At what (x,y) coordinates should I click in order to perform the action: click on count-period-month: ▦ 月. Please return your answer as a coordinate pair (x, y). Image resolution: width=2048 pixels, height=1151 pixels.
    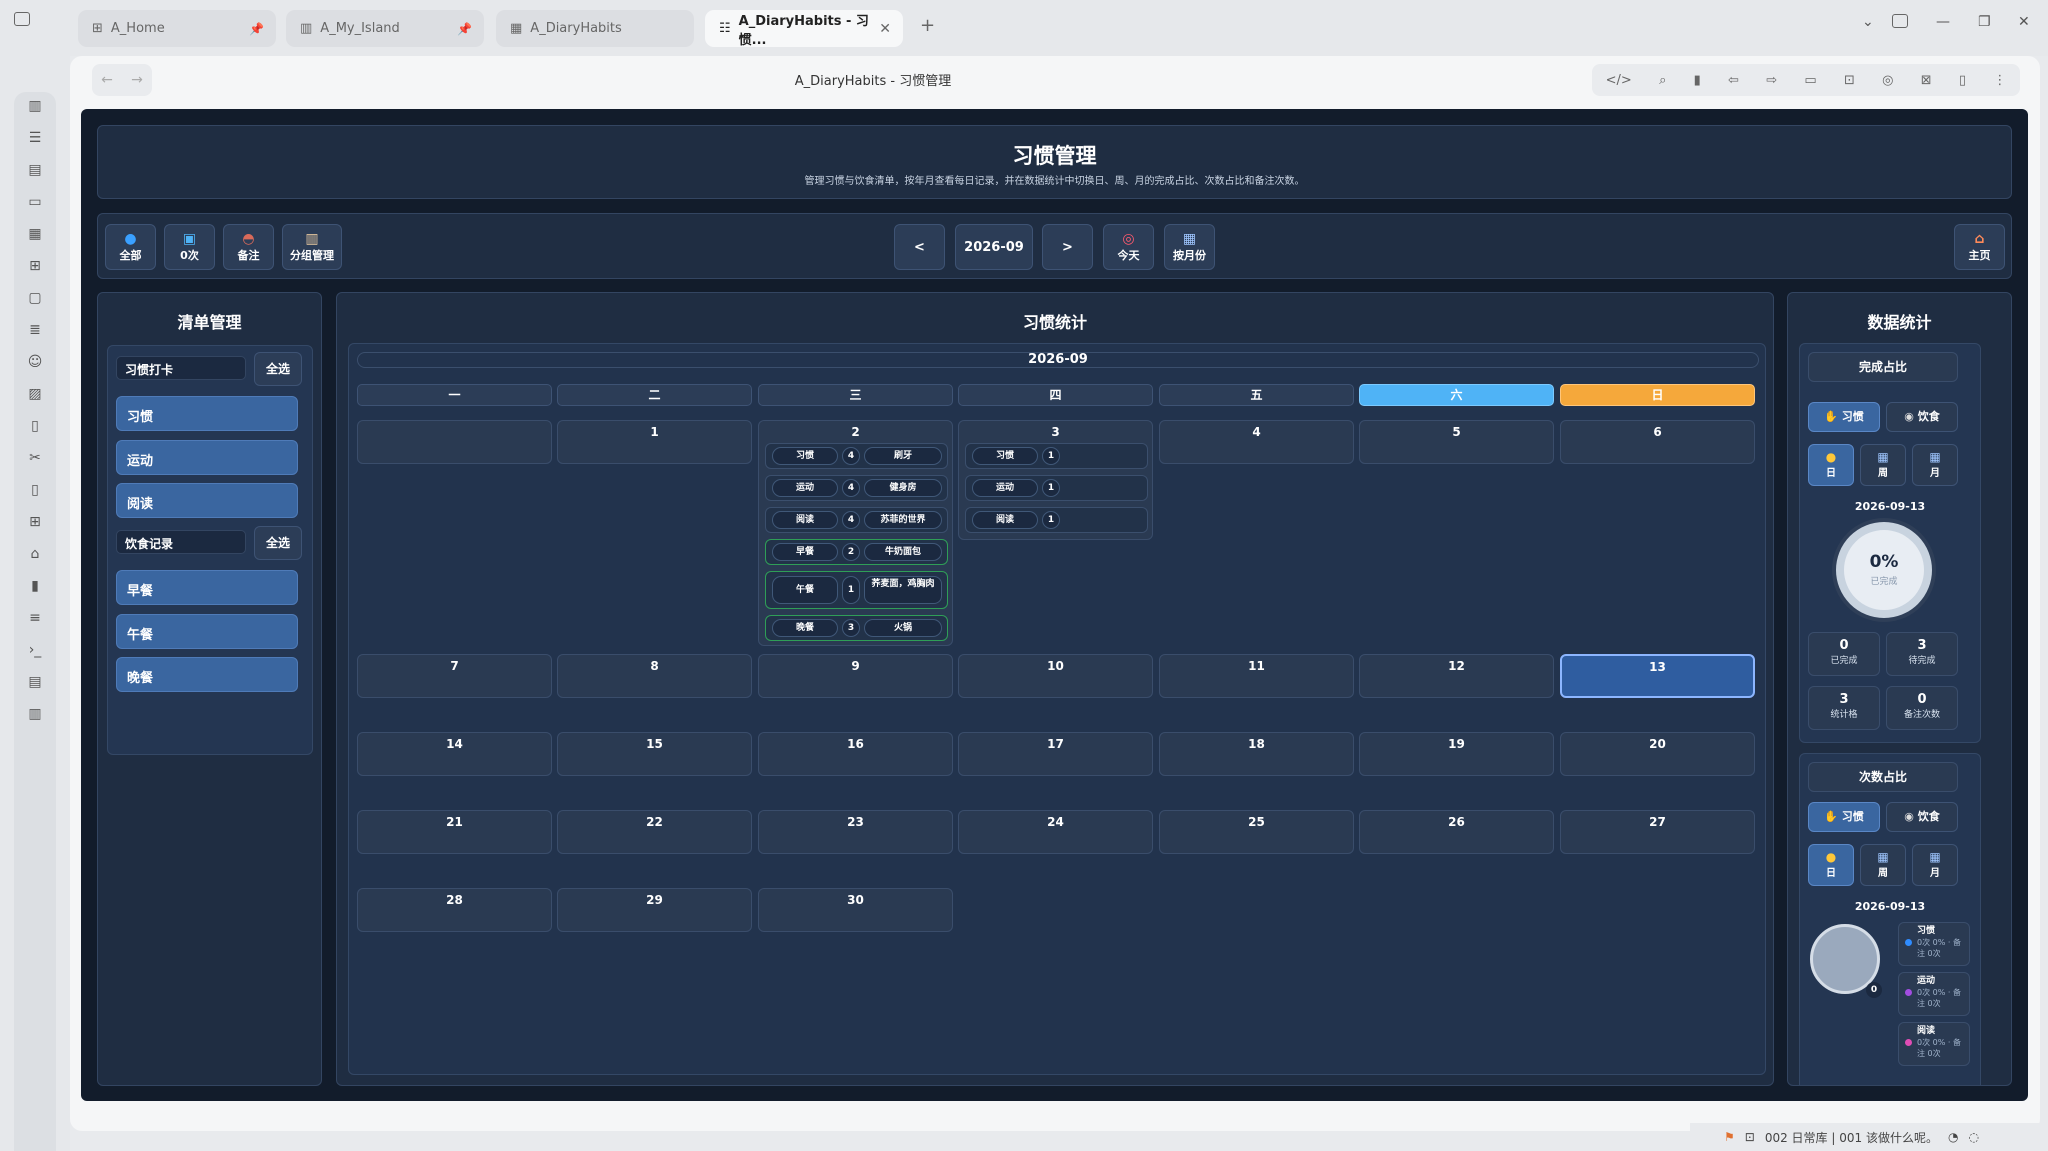
    Looking at the image, I should click on (1935, 865).